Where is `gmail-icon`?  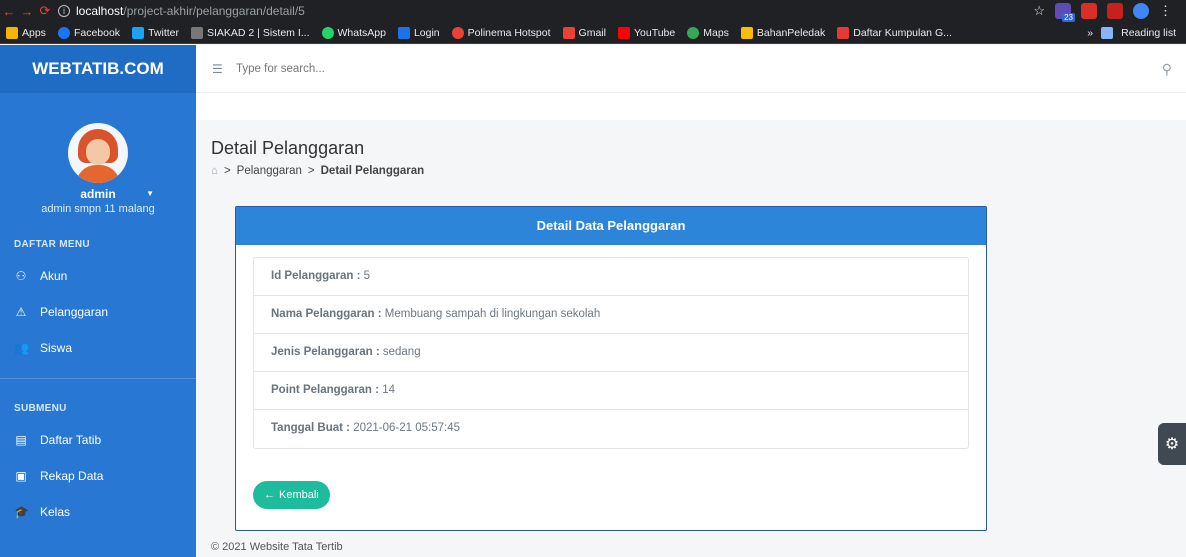
gmail-icon is located at coordinates (568, 32).